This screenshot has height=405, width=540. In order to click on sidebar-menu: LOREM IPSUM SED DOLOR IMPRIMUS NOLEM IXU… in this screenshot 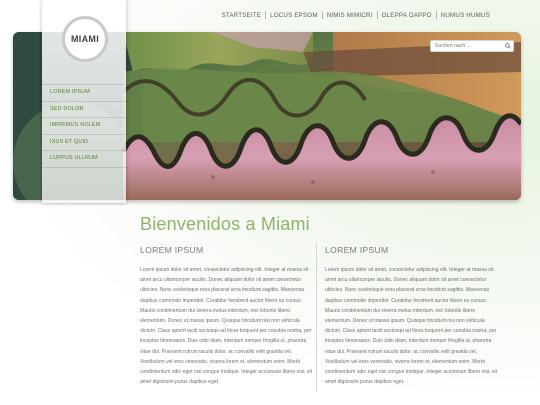, I will do `click(84, 126)`.